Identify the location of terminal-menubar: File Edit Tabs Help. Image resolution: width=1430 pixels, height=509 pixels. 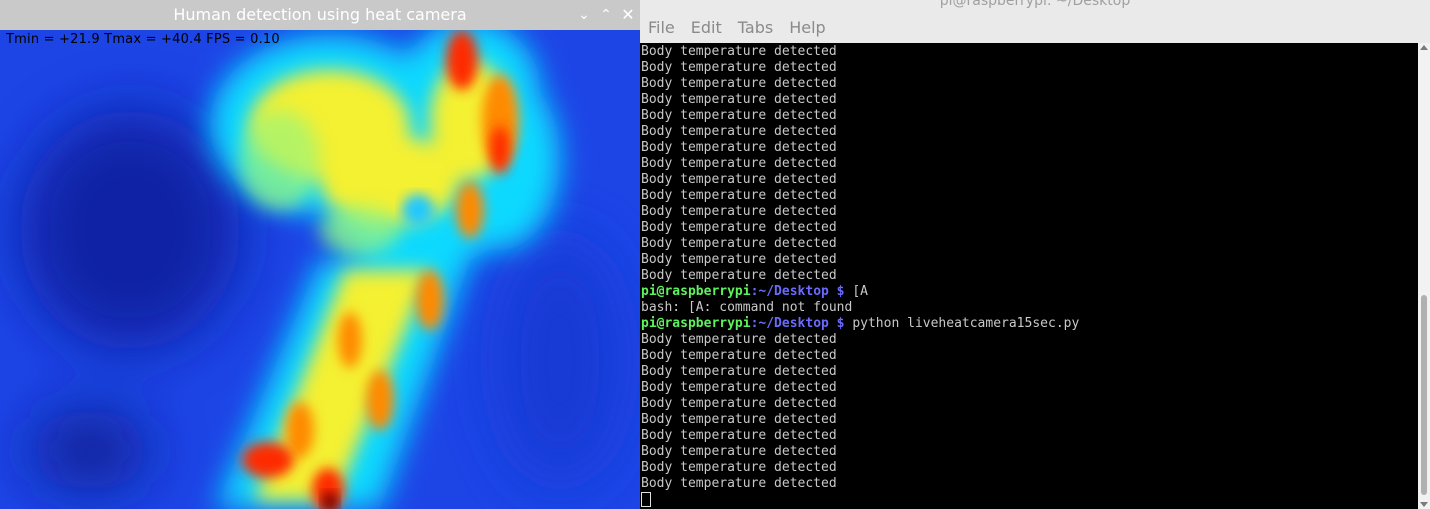
(737, 28).